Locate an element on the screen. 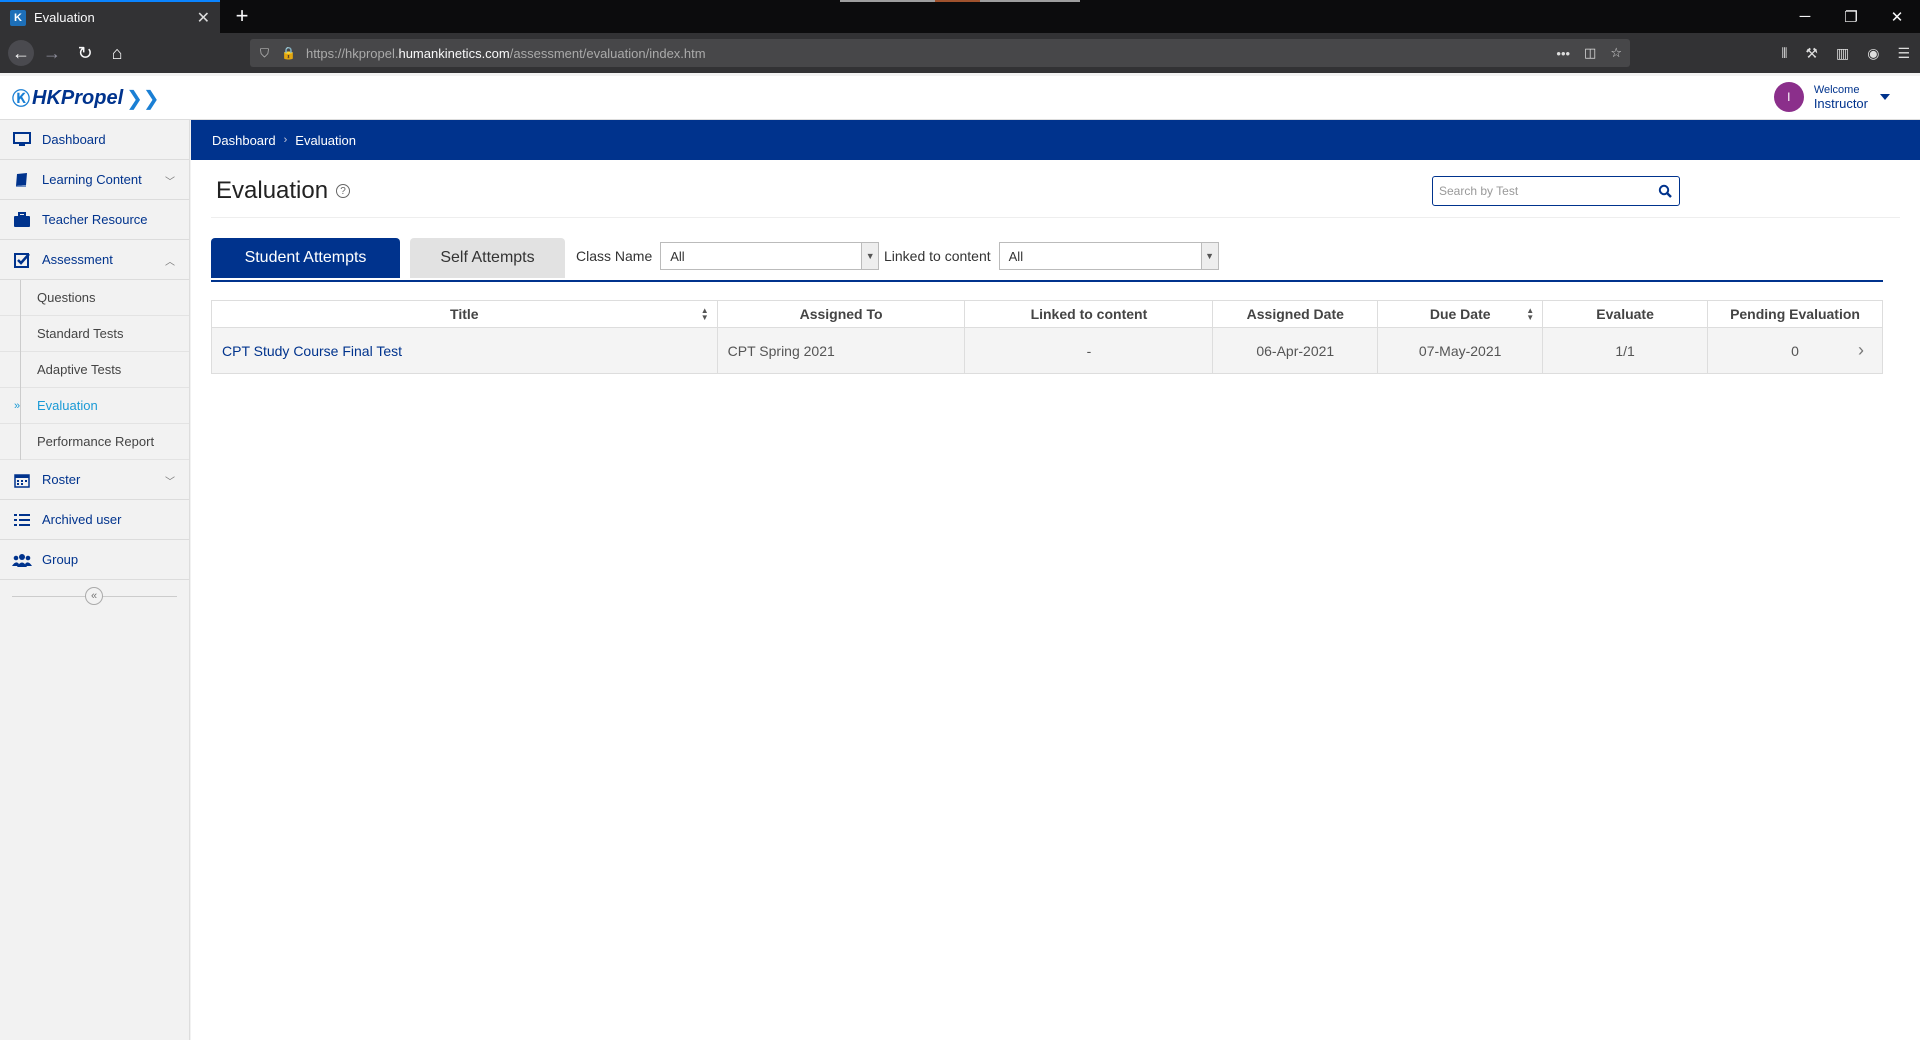 The width and height of the screenshot is (1920, 1040). sidebar-item-group: Group is located at coordinates (94, 560).